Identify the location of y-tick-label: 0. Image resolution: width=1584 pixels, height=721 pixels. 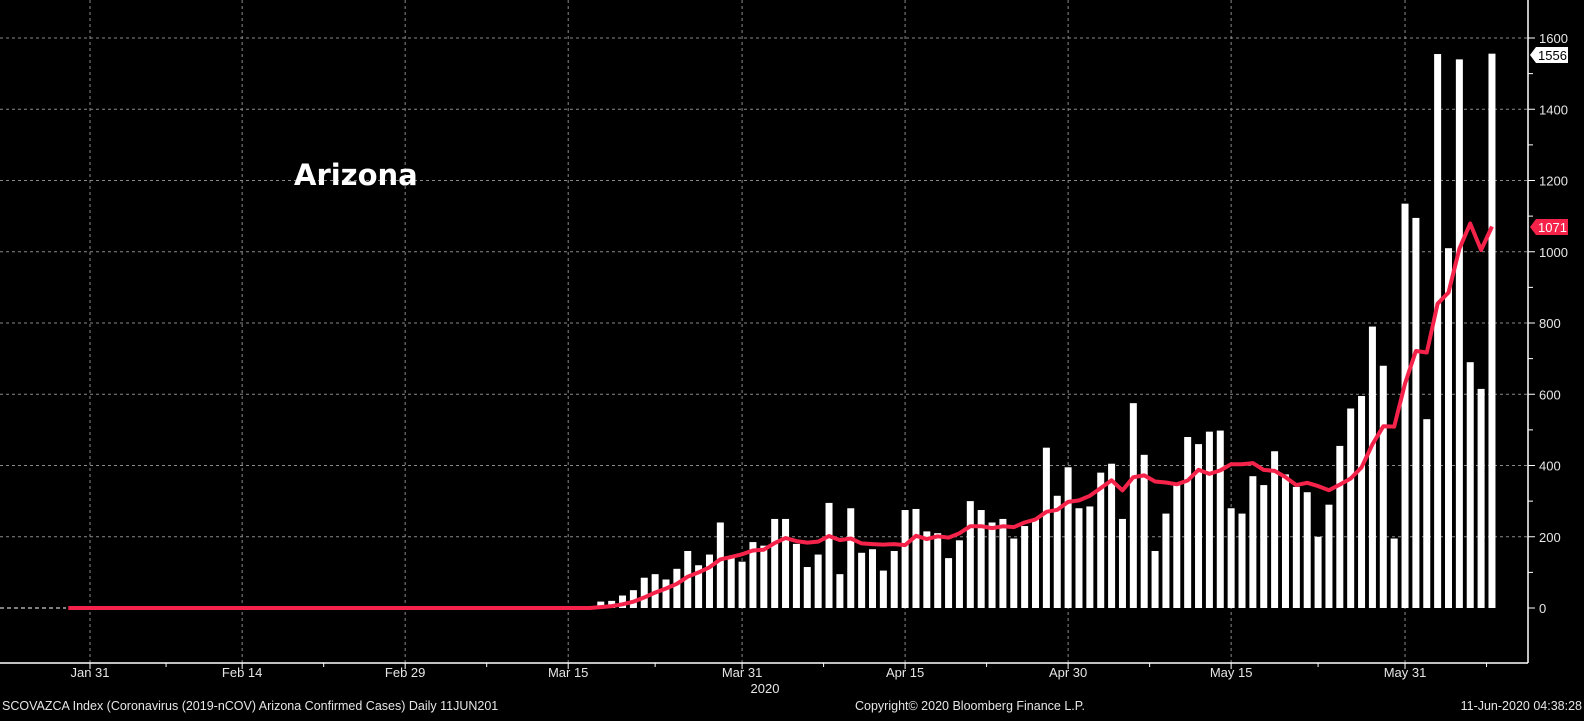
(1542, 608).